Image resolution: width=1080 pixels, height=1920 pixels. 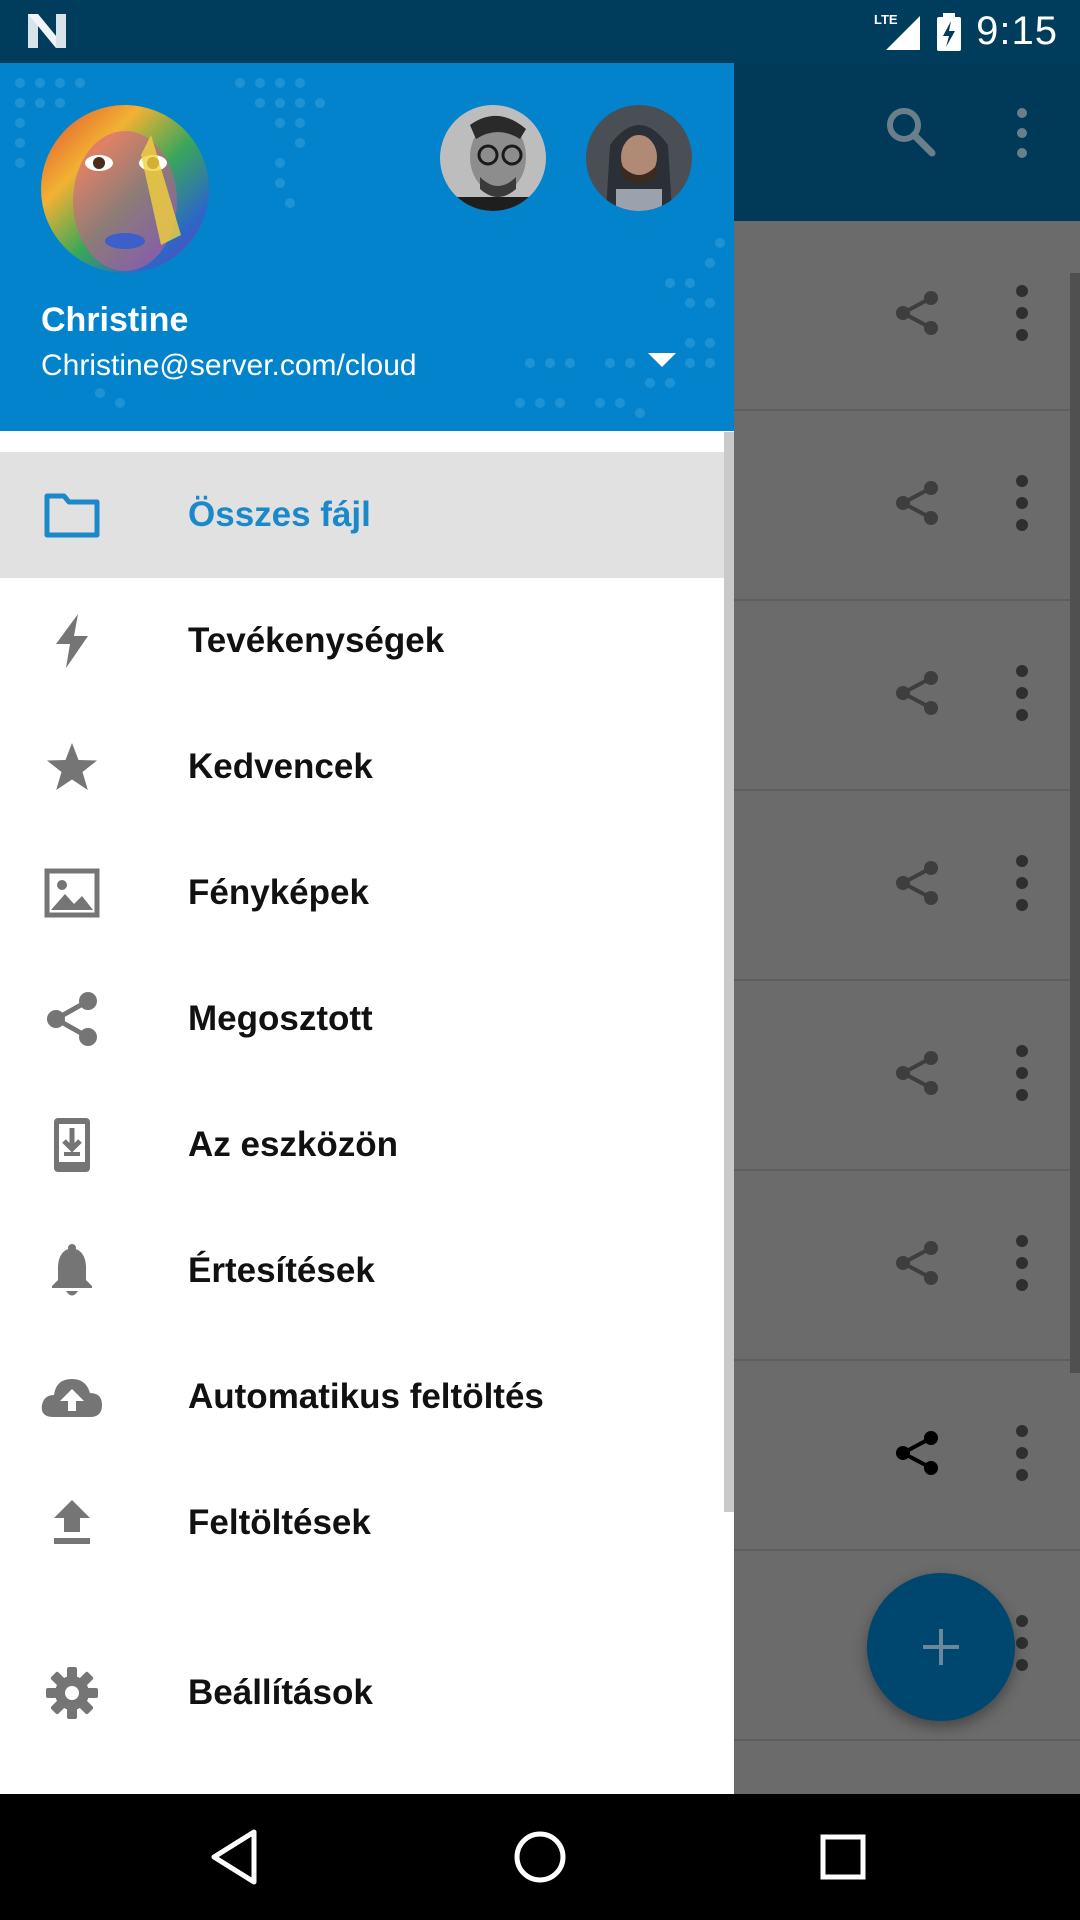 What do you see at coordinates (897, 31) in the screenshot?
I see `lte-signal-icon: LTE` at bounding box center [897, 31].